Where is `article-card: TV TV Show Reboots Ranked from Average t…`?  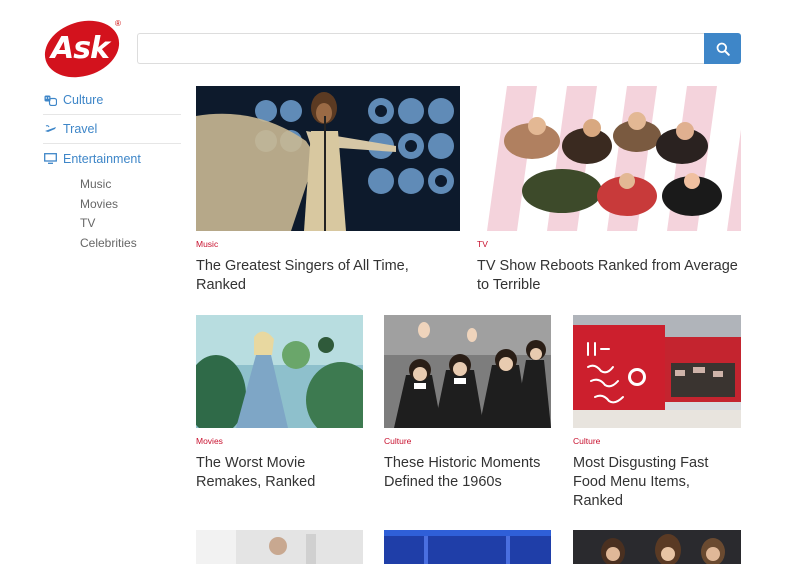
article-card: TV TV Show Reboots Ranked from Average t… is located at coordinates (609, 190).